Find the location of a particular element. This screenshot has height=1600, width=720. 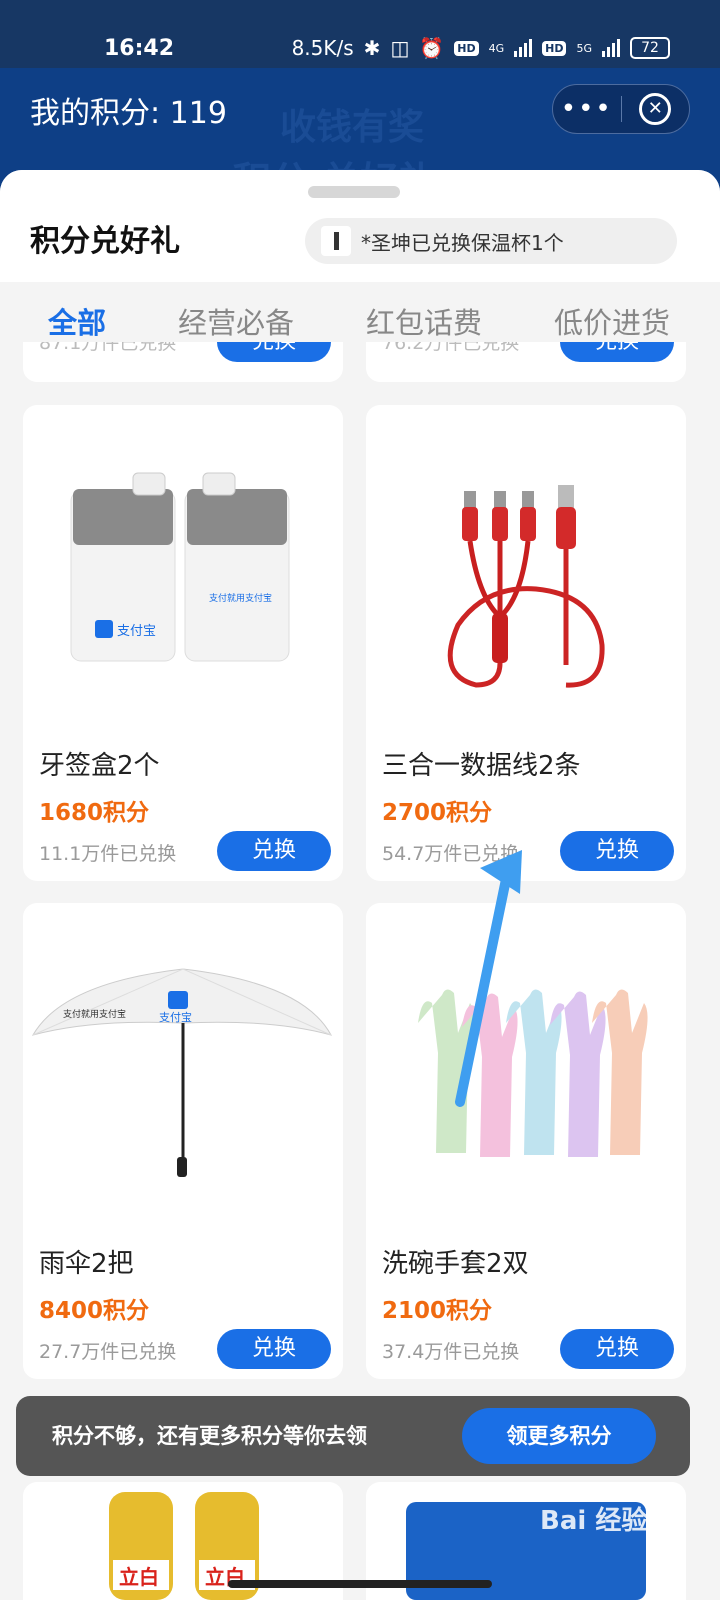

product-card: 支付宝 支付就用支付宝 雨伞2把 8400积分 27.7万件已兑换 兑换 is located at coordinates (183, 1141).